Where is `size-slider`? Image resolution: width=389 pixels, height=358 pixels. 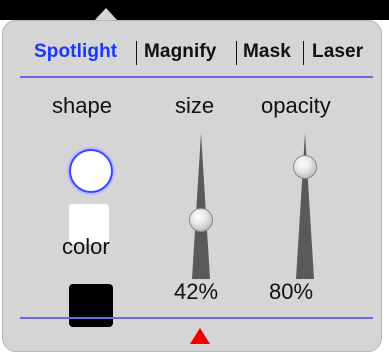
size-slider is located at coordinates (201, 206).